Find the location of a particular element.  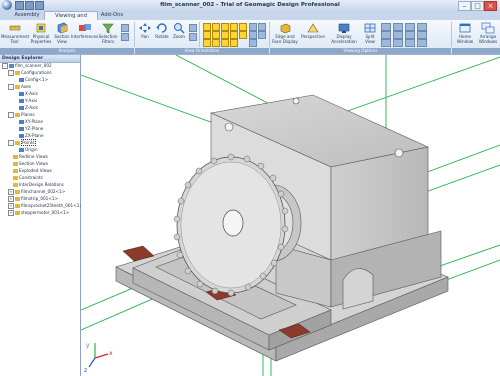

section-view-button: Section View is located at coordinates (62, 33).